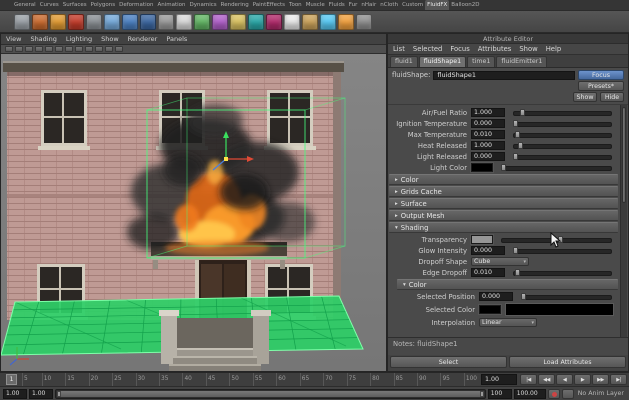  What do you see at coordinates (398, 379) in the screenshot?
I see `timeline-tick-85: 85` at bounding box center [398, 379].